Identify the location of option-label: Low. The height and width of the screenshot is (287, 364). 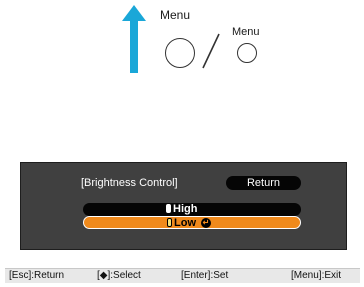
(185, 223).